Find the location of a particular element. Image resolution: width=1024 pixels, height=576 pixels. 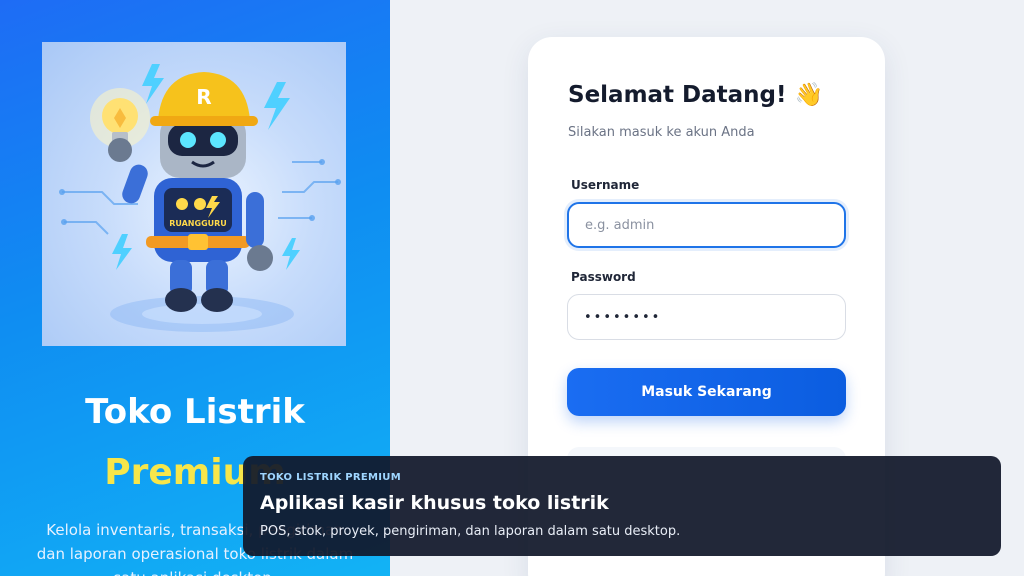

robot-helmet-letter: R is located at coordinates (203, 97).